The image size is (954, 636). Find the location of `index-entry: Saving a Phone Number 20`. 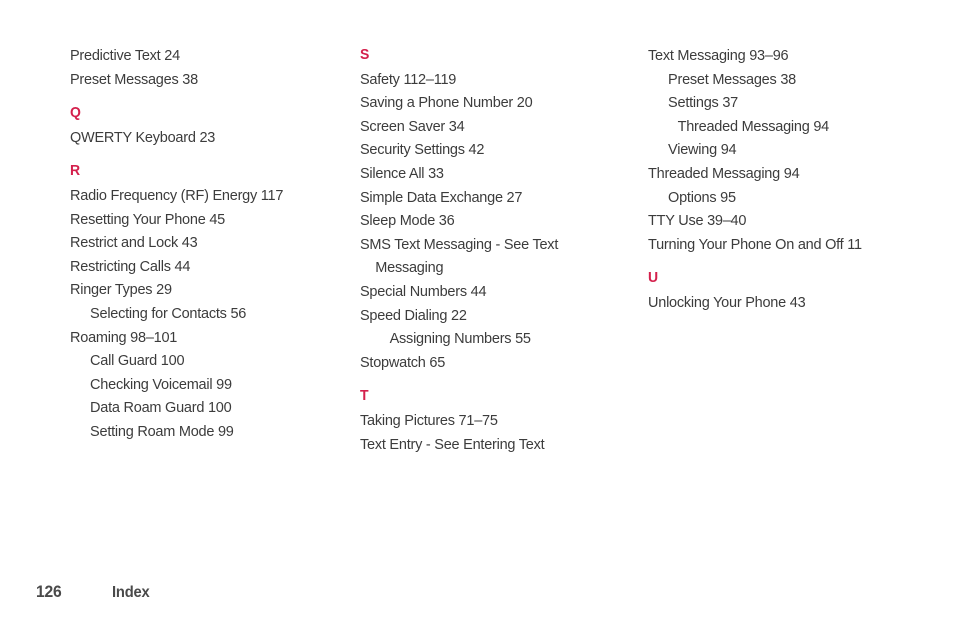

index-entry: Saving a Phone Number 20 is located at coordinates (446, 103).